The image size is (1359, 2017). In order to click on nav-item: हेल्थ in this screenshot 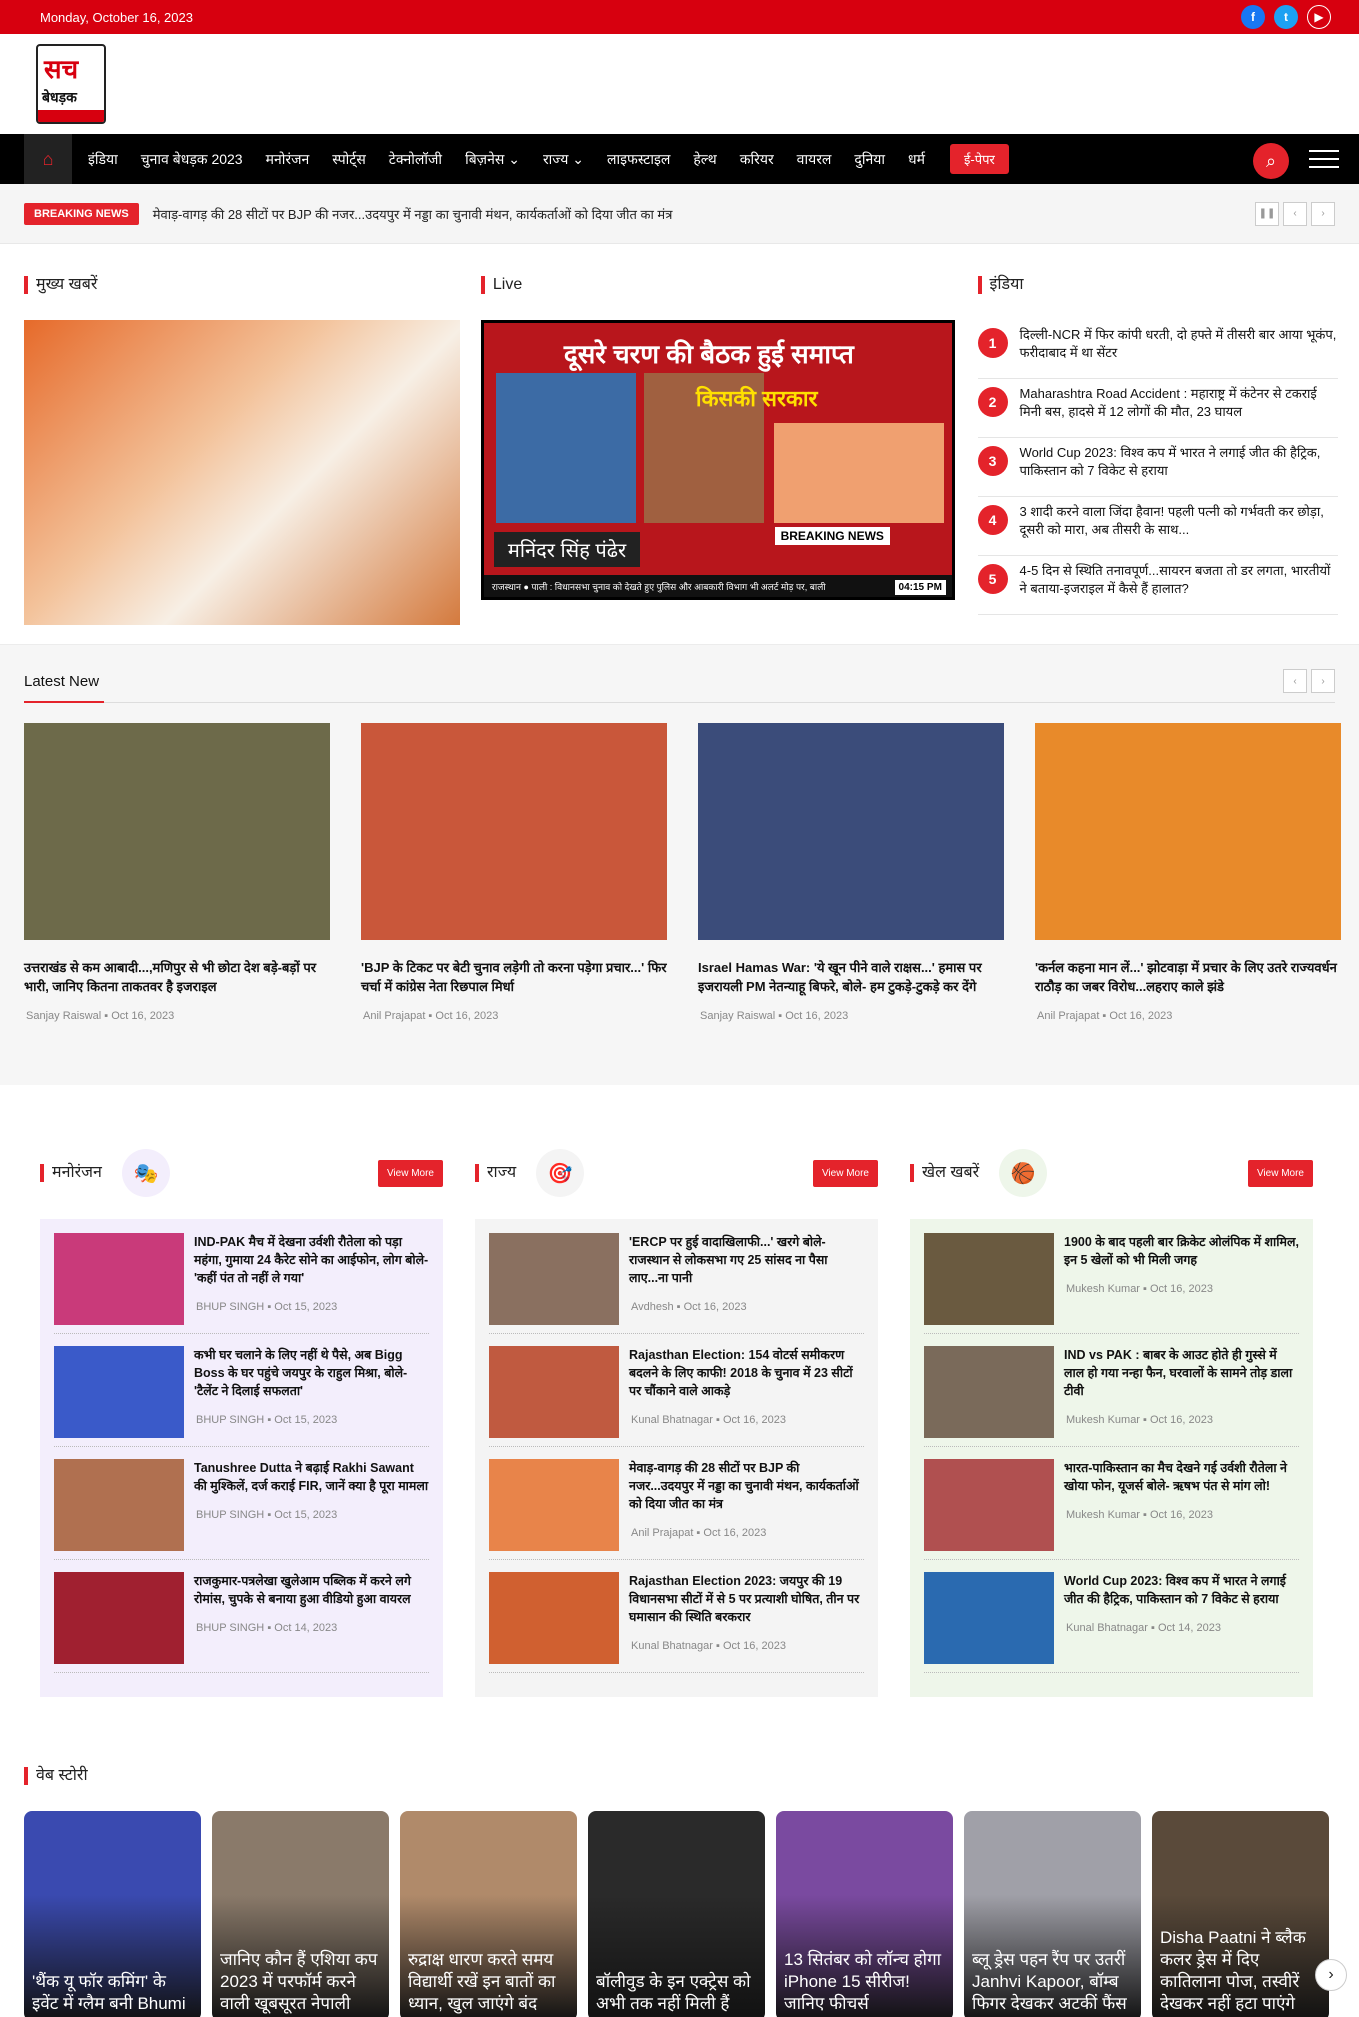, I will do `click(704, 159)`.